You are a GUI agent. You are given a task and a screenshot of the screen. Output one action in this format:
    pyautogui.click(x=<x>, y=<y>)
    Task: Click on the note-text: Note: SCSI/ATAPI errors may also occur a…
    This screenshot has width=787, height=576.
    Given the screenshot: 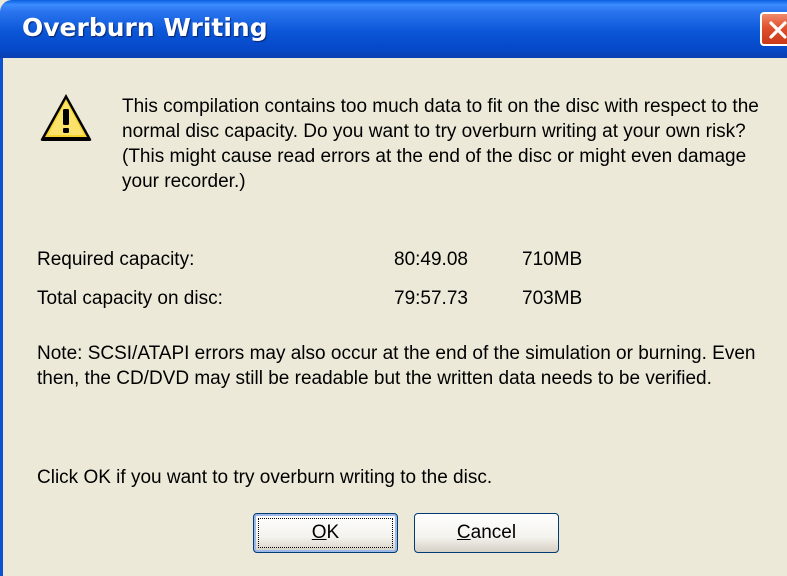 What is the action you would take?
    pyautogui.click(x=396, y=366)
    